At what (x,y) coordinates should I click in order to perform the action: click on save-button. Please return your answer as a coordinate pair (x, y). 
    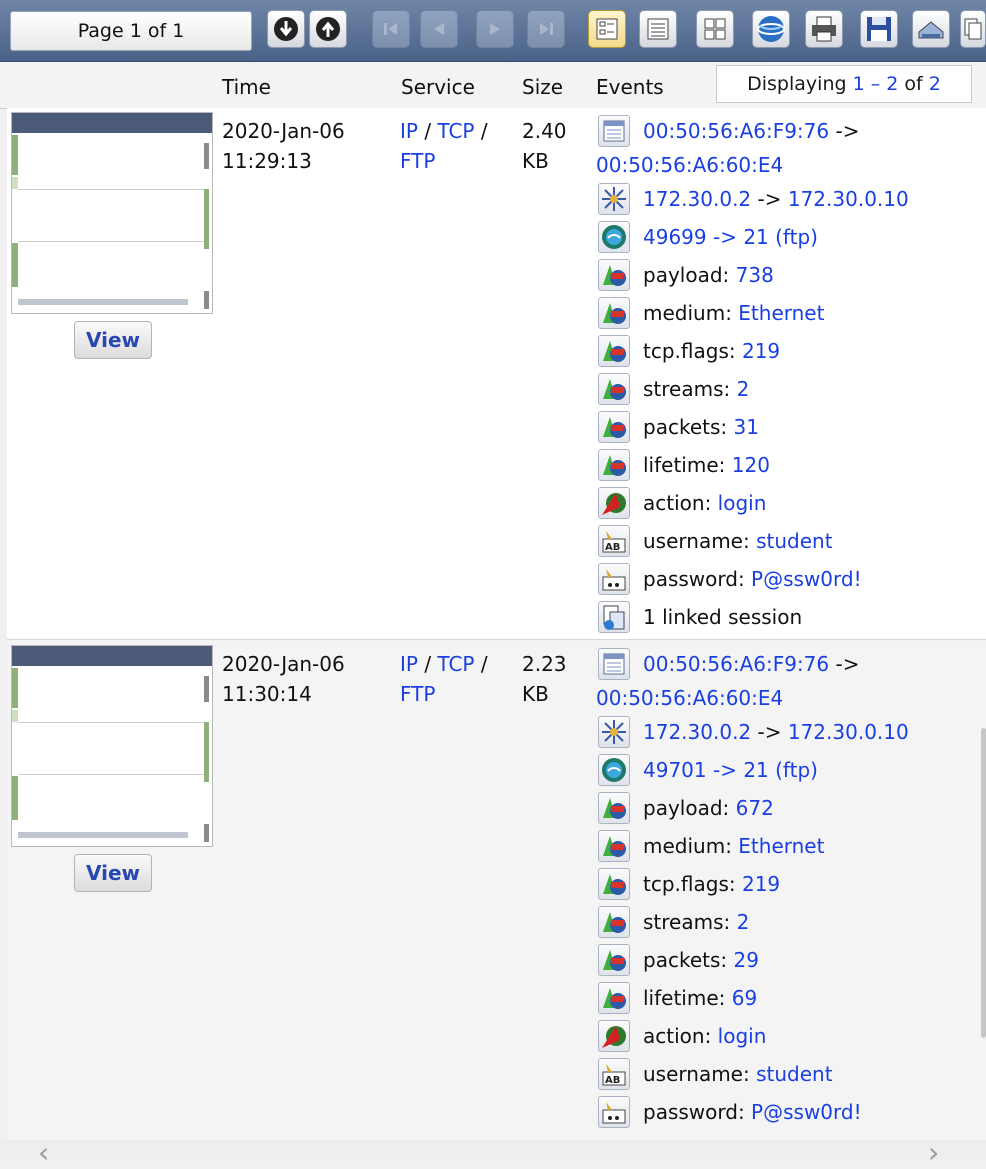
    Looking at the image, I should click on (879, 29).